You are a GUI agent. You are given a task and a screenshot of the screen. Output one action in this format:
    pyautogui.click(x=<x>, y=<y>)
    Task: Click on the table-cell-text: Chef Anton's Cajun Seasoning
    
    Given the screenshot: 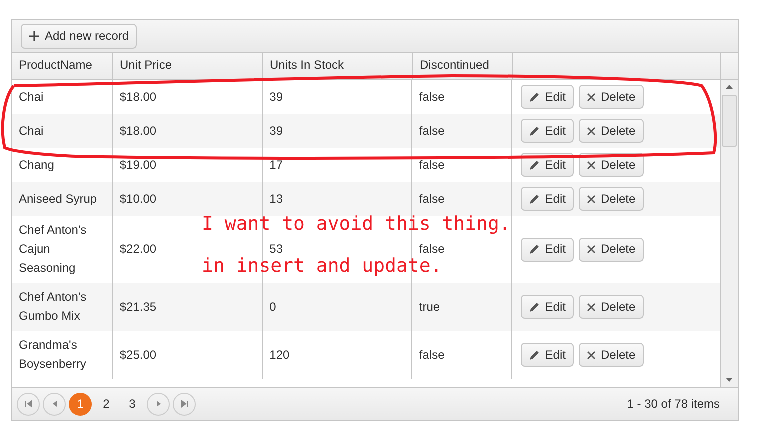 What is the action you would take?
    pyautogui.click(x=53, y=249)
    